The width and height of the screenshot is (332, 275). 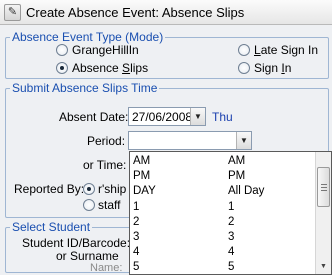 I want to click on title-bar: ✎ Create Absence Event: Absence Slips, so click(x=166, y=12).